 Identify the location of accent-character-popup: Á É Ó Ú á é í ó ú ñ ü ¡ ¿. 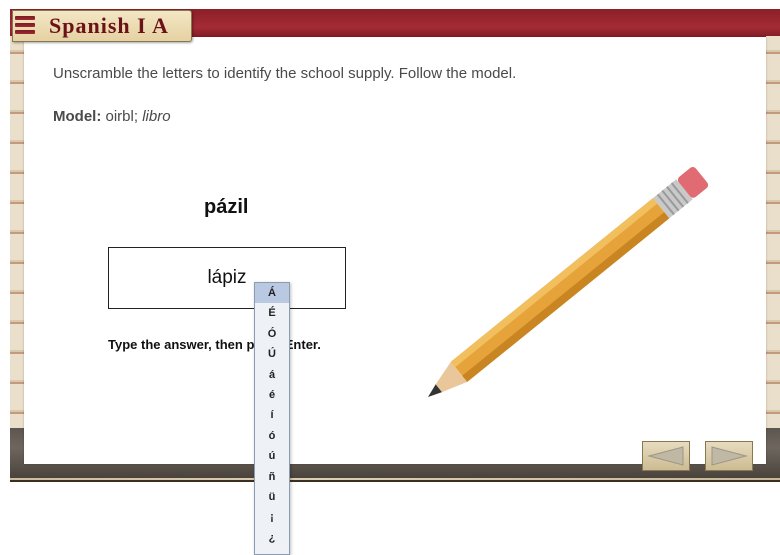
(272, 418).